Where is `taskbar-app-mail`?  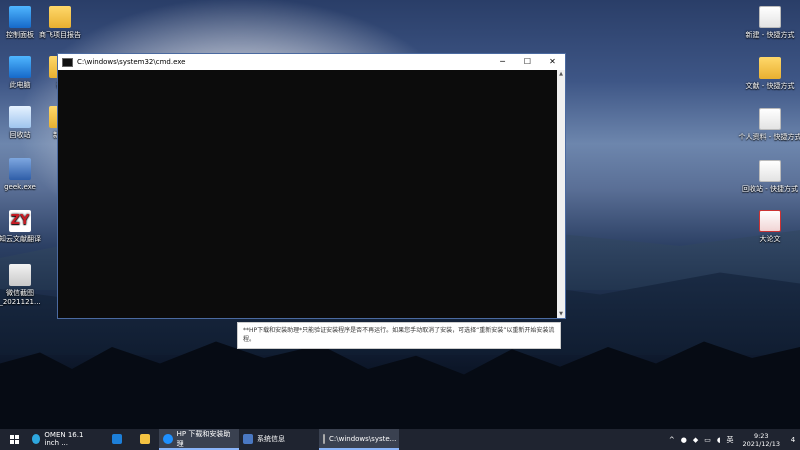
taskbar-app-mail is located at coordinates (117, 439).